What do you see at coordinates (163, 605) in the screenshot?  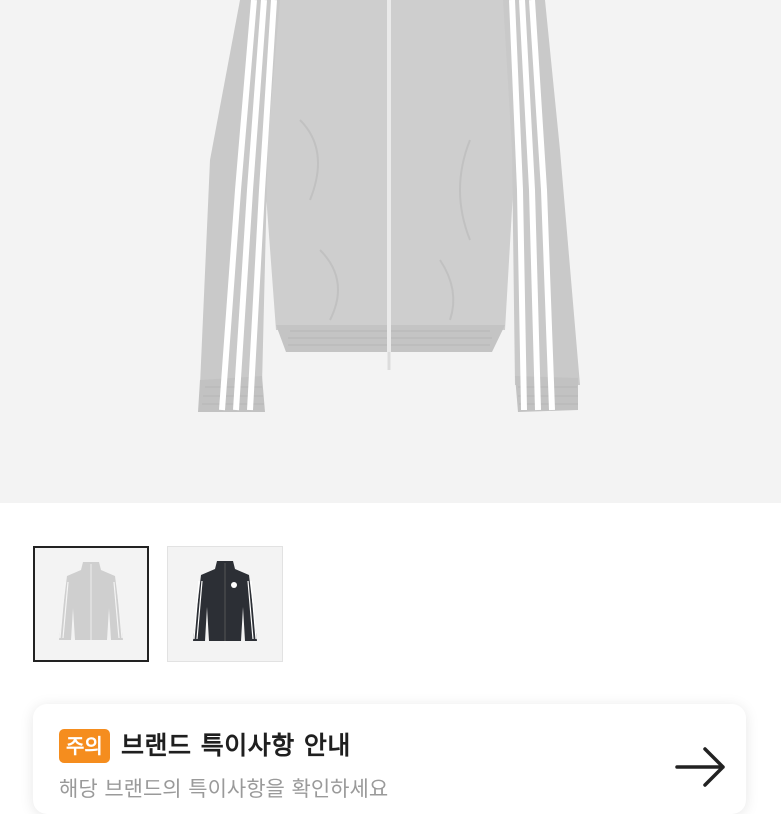 I see `thumbnail-list` at bounding box center [163, 605].